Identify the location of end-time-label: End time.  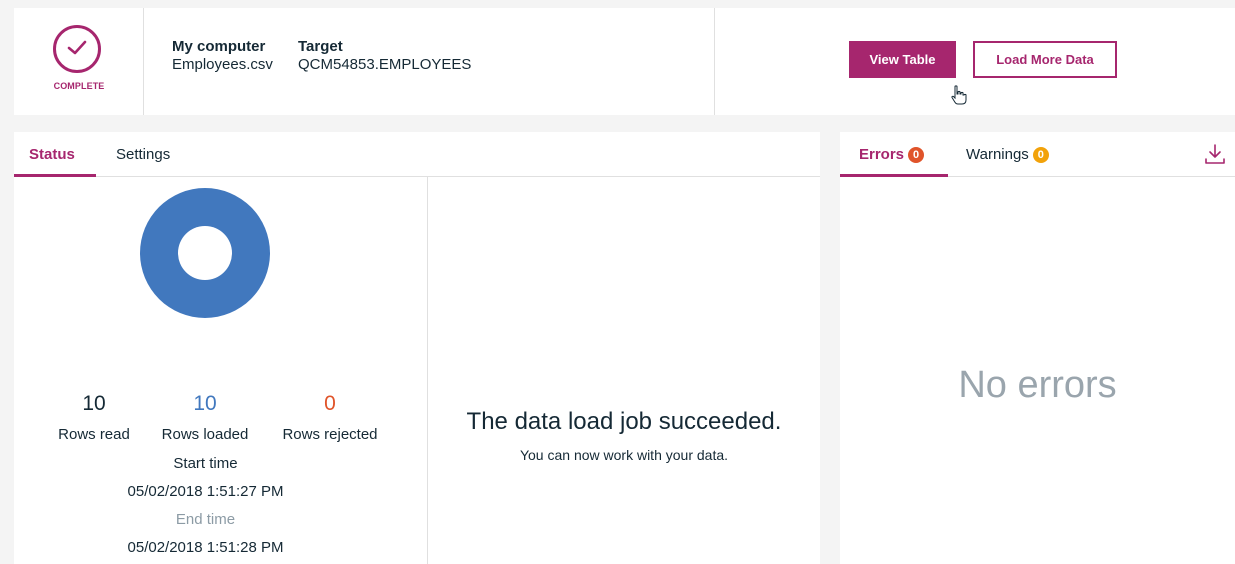
(205, 519).